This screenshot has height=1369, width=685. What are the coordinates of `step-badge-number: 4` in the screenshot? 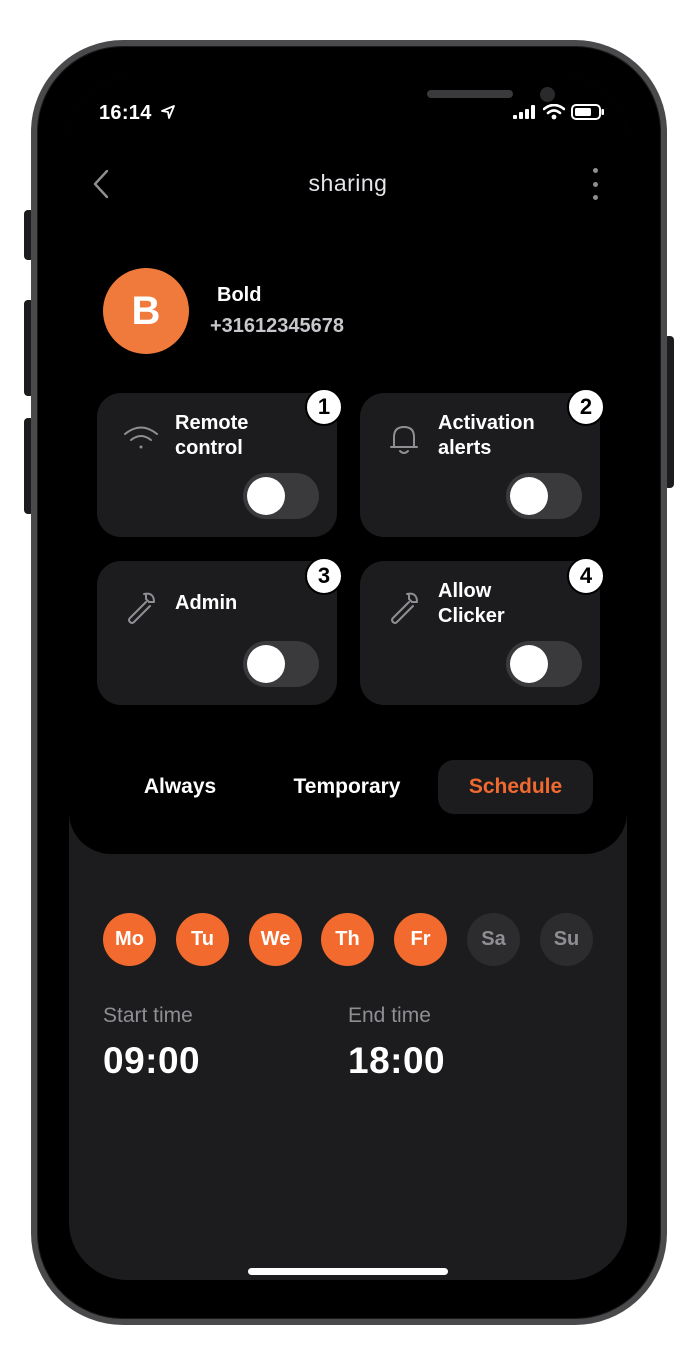 It's located at (586, 575).